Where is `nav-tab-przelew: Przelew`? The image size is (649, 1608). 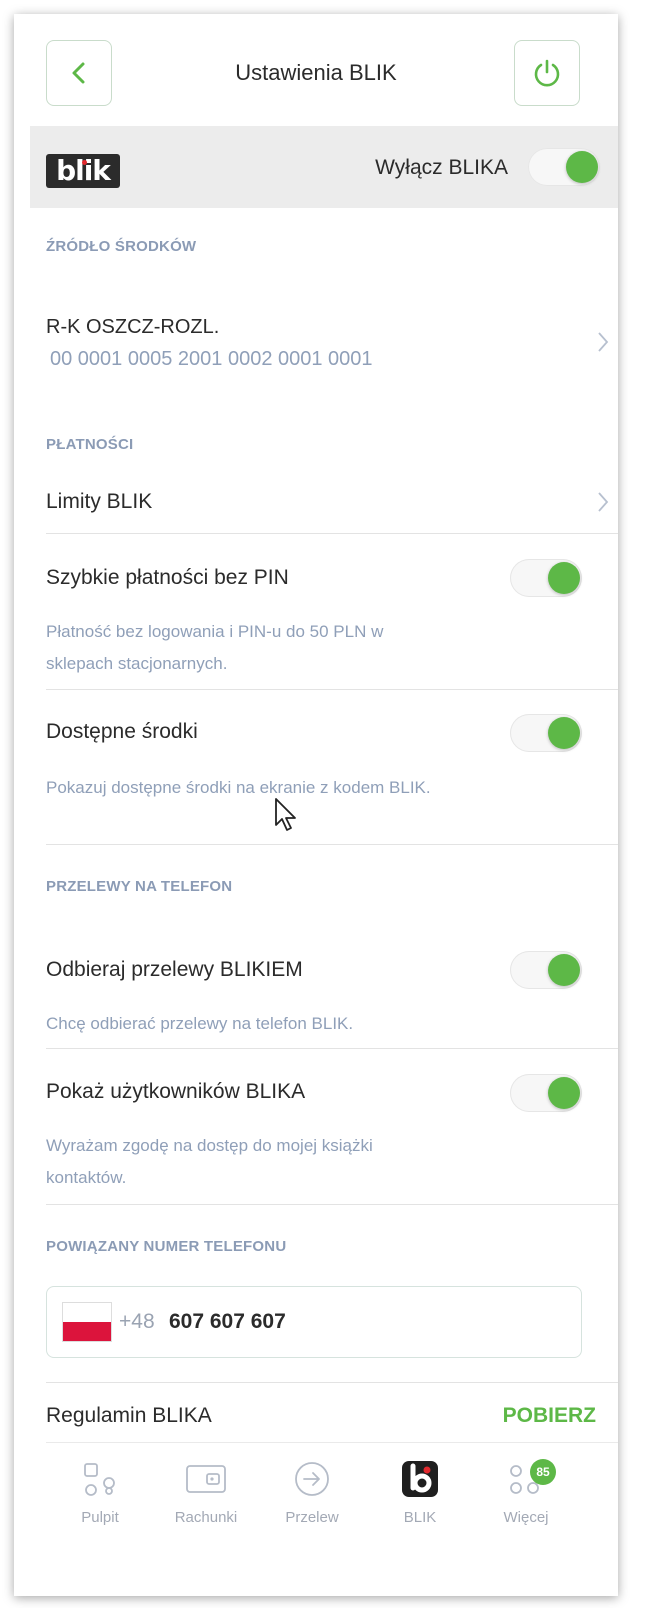 nav-tab-przelew: Przelew is located at coordinates (312, 1491).